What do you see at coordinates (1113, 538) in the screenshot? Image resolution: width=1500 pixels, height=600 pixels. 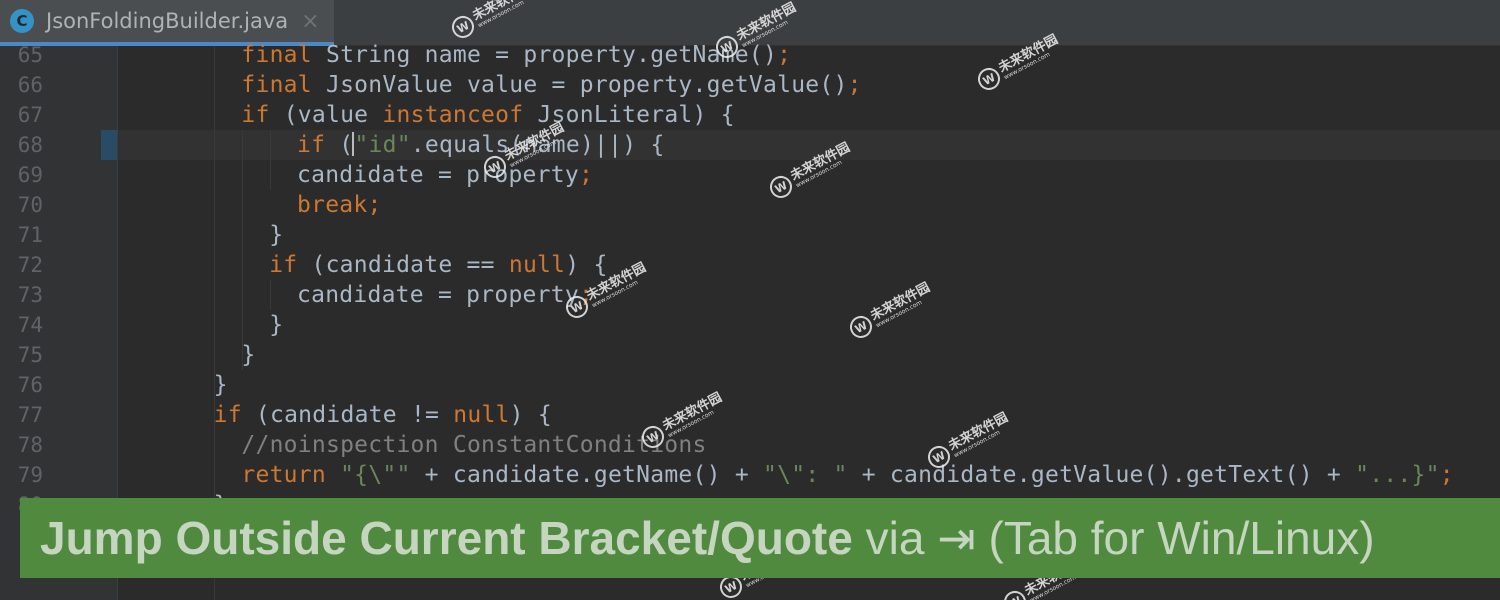 I see `tip-shortcut: via ⇥ (Tab for Win/Linux)` at bounding box center [1113, 538].